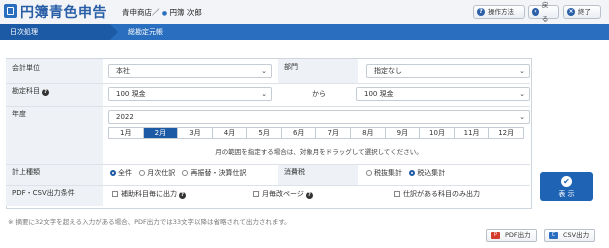 The height and width of the screenshot is (248, 609). What do you see at coordinates (185, 12) in the screenshot?
I see `user-name: 円簿 次郎` at bounding box center [185, 12].